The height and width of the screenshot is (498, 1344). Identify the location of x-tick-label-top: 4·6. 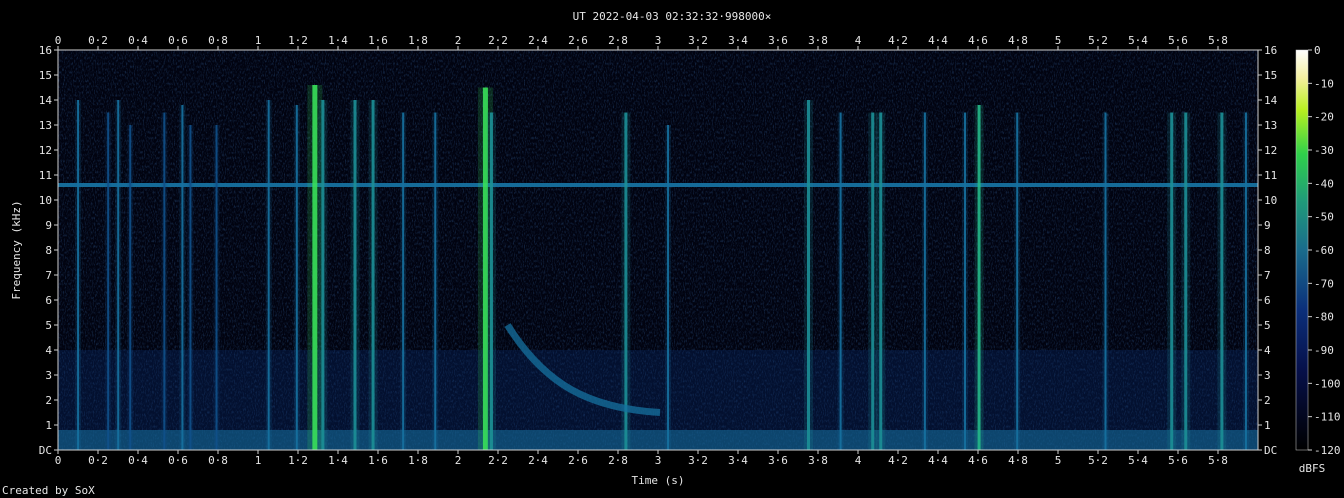
(978, 40).